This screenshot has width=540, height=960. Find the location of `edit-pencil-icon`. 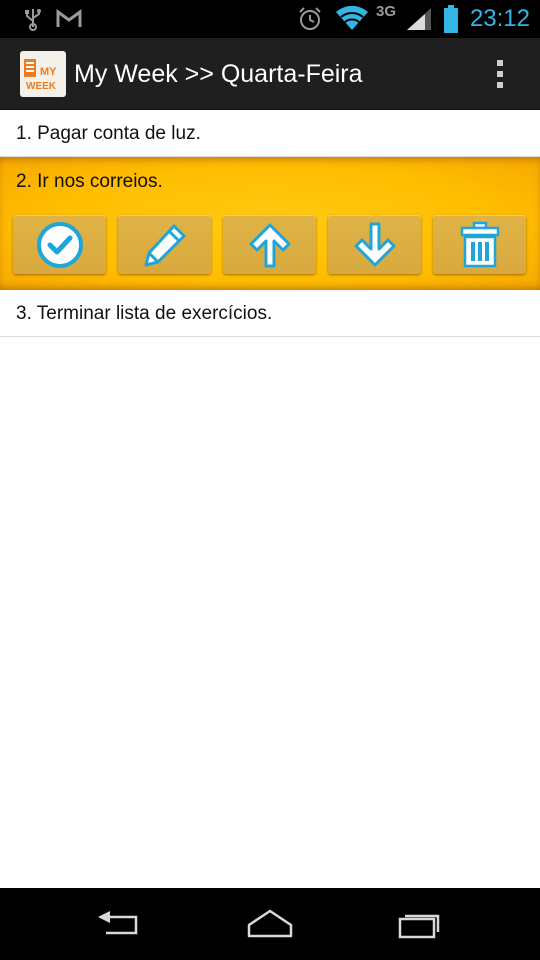

edit-pencil-icon is located at coordinates (164, 245).